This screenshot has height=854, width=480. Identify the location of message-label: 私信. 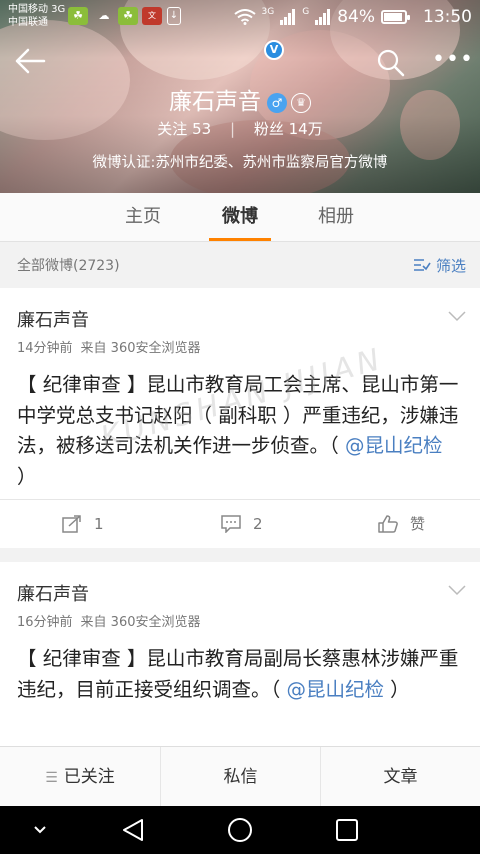
(240, 777).